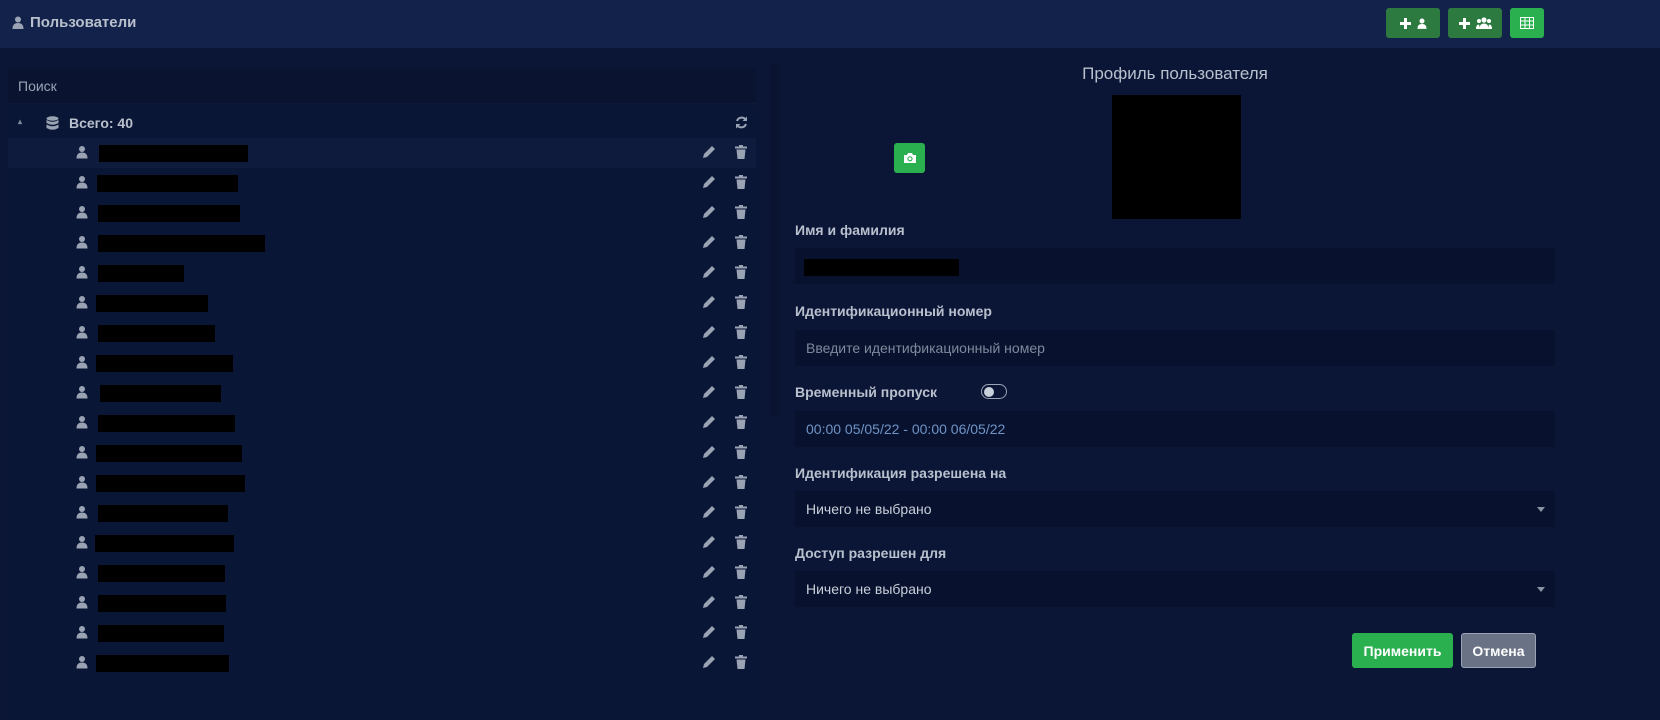 This screenshot has height=720, width=1660. Describe the element at coordinates (74, 22) in the screenshot. I see `page-title: Пользователи` at that location.